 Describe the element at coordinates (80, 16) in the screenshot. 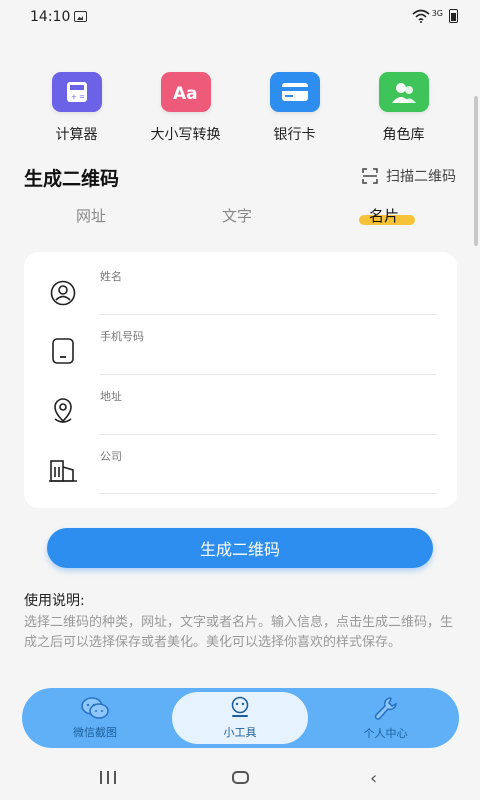

I see `image-notification-icon` at that location.